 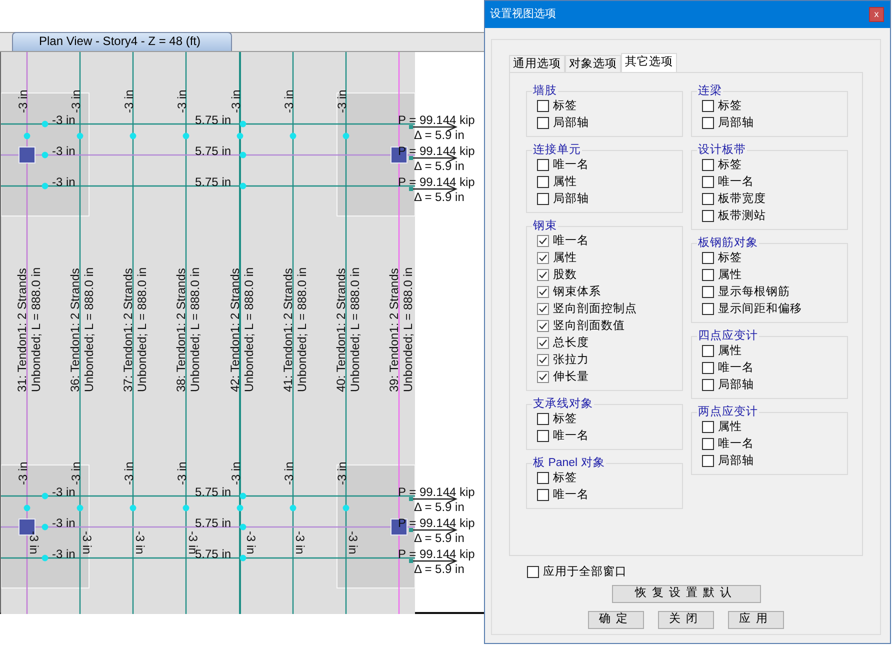 I want to click on dialog-button: 确定, so click(x=616, y=619).